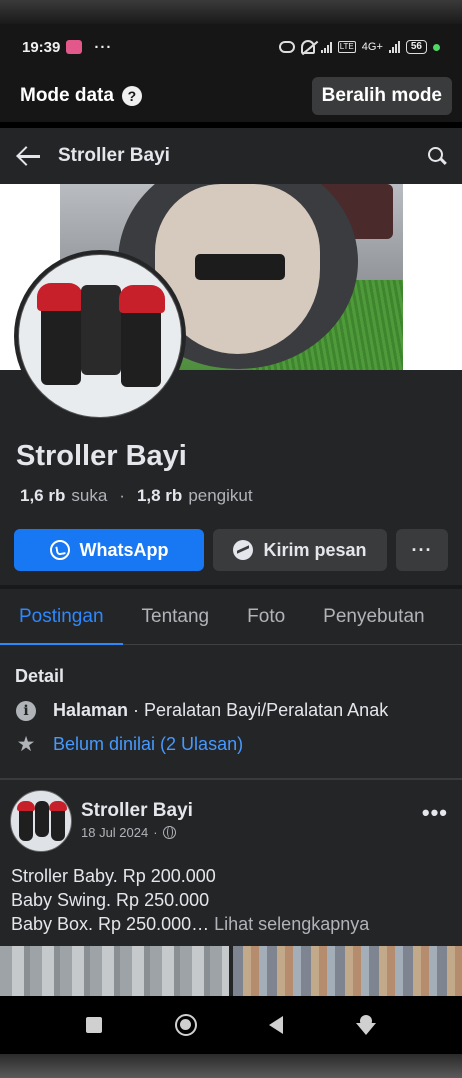  What do you see at coordinates (43, 495) in the screenshot?
I see `likes-count: 1,6 rb` at bounding box center [43, 495].